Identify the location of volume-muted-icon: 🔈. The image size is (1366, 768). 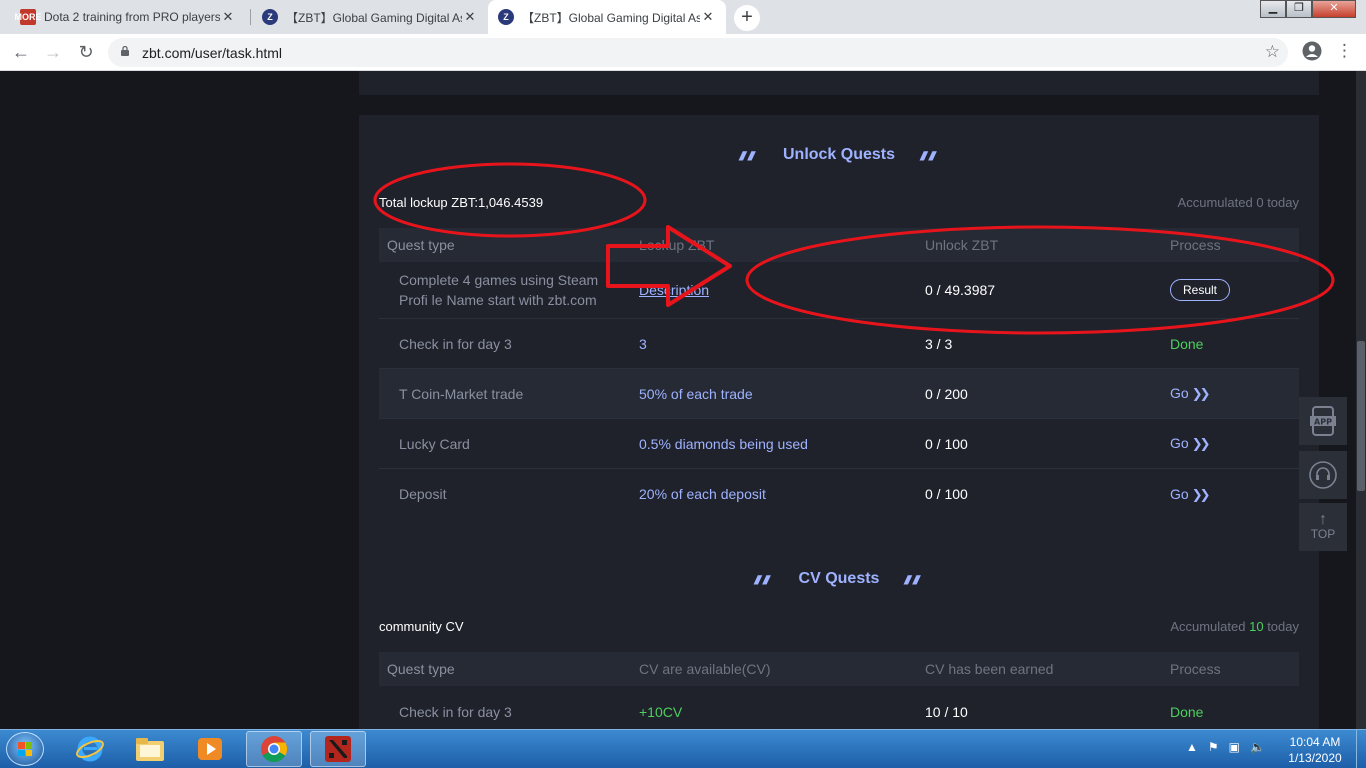
(1257, 747).